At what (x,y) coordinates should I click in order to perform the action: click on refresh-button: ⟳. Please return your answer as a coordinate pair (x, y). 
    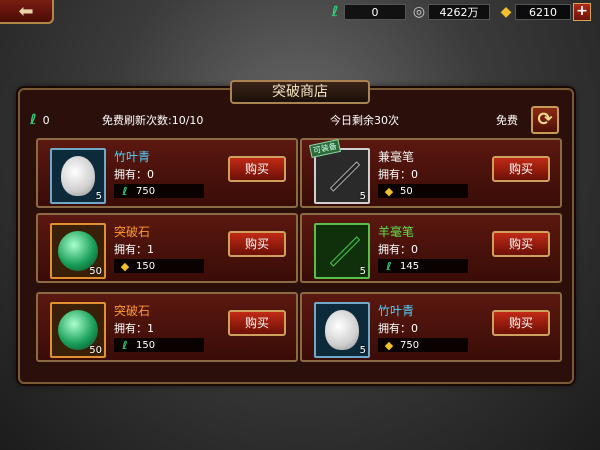
    Looking at the image, I should click on (545, 120).